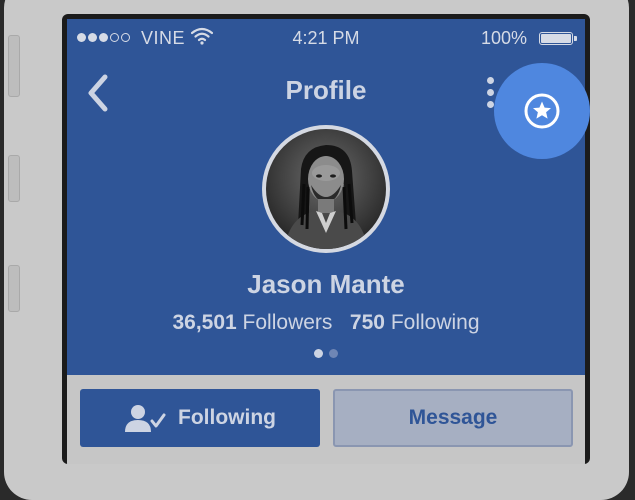  What do you see at coordinates (227, 417) in the screenshot?
I see `following-button-label: Following` at bounding box center [227, 417].